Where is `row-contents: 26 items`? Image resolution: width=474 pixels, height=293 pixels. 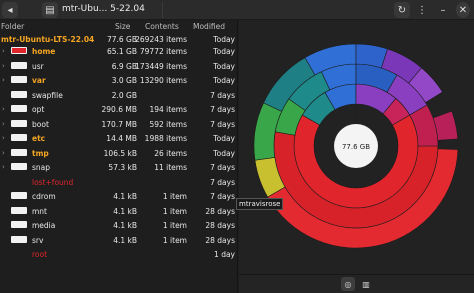 row-contents: 26 items is located at coordinates (170, 153).